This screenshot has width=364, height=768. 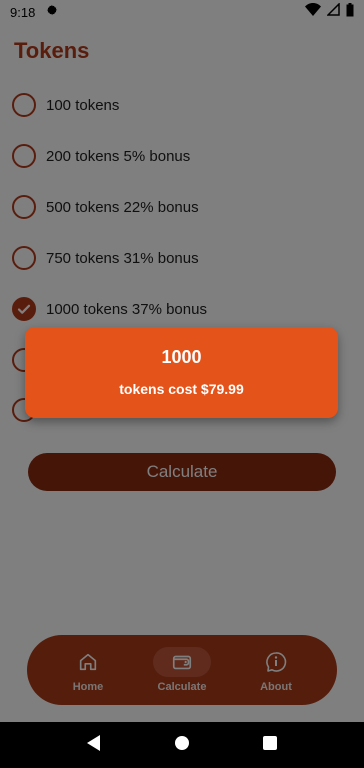 I want to click on home-circle-icon, so click(x=182, y=745).